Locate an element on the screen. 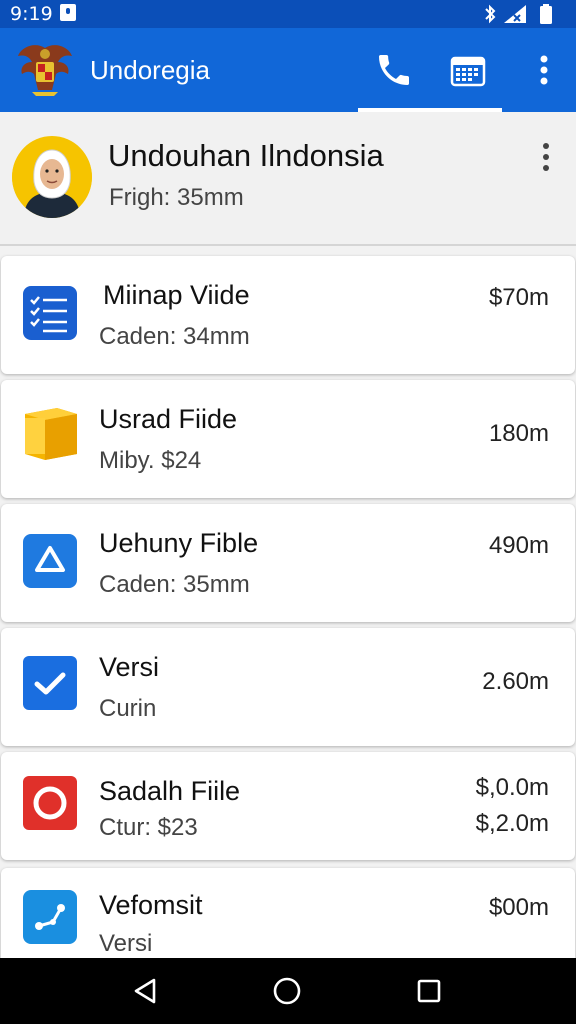 The height and width of the screenshot is (1024, 576). list-item: Sadalh Fiile Ctur: $23 $,0.0m $,2.0m is located at coordinates (288, 806).